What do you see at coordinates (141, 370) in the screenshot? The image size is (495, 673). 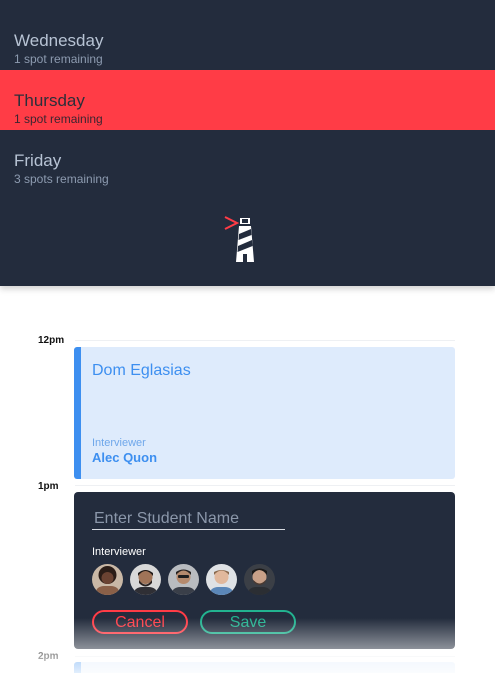 I see `booked-student-name: Dom Eglasias` at bounding box center [141, 370].